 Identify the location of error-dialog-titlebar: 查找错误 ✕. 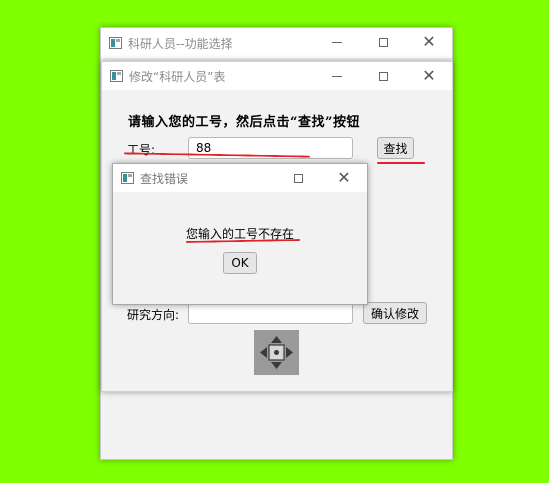
(240, 178).